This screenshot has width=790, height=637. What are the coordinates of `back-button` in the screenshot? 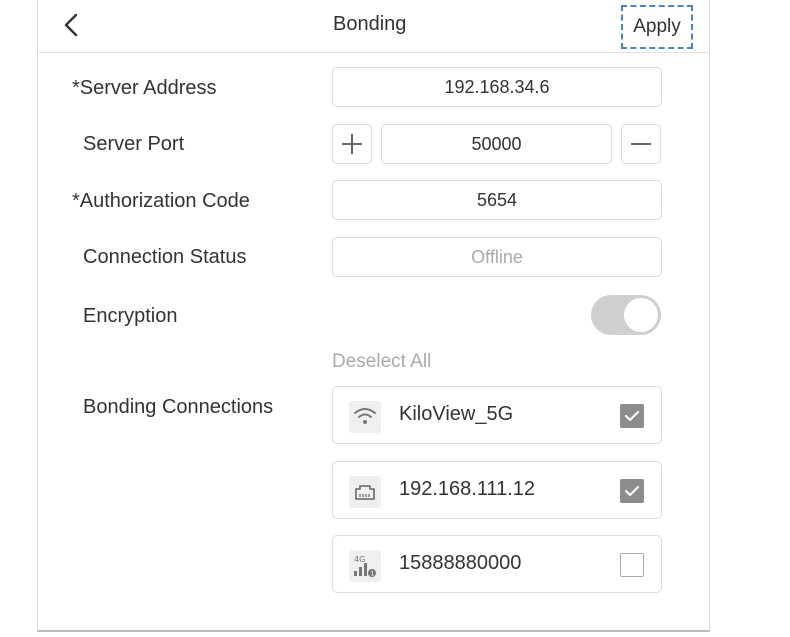 It's located at (72, 25).